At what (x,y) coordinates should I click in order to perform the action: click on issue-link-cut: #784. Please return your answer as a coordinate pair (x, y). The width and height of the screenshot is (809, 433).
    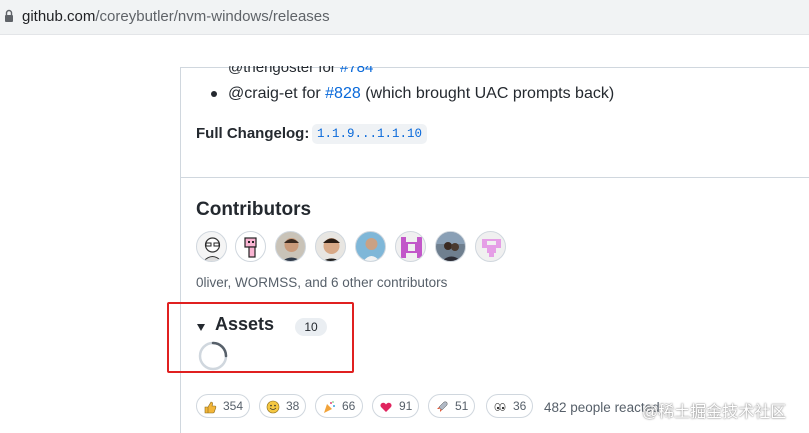
    Looking at the image, I should click on (356, 71).